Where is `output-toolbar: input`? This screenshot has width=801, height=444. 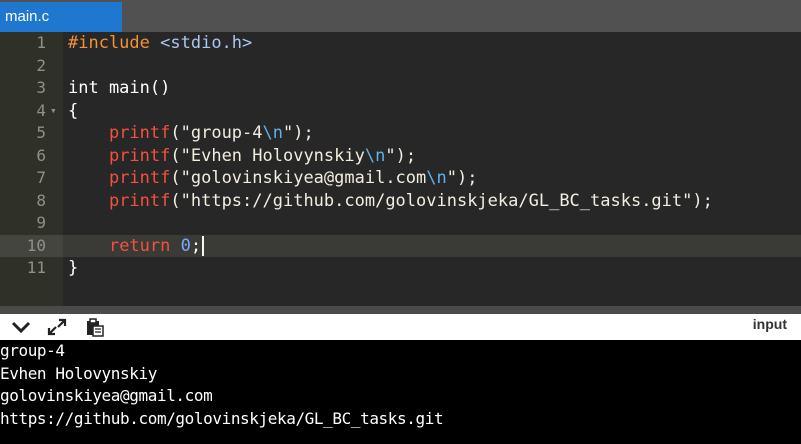
output-toolbar: input is located at coordinates (400, 327).